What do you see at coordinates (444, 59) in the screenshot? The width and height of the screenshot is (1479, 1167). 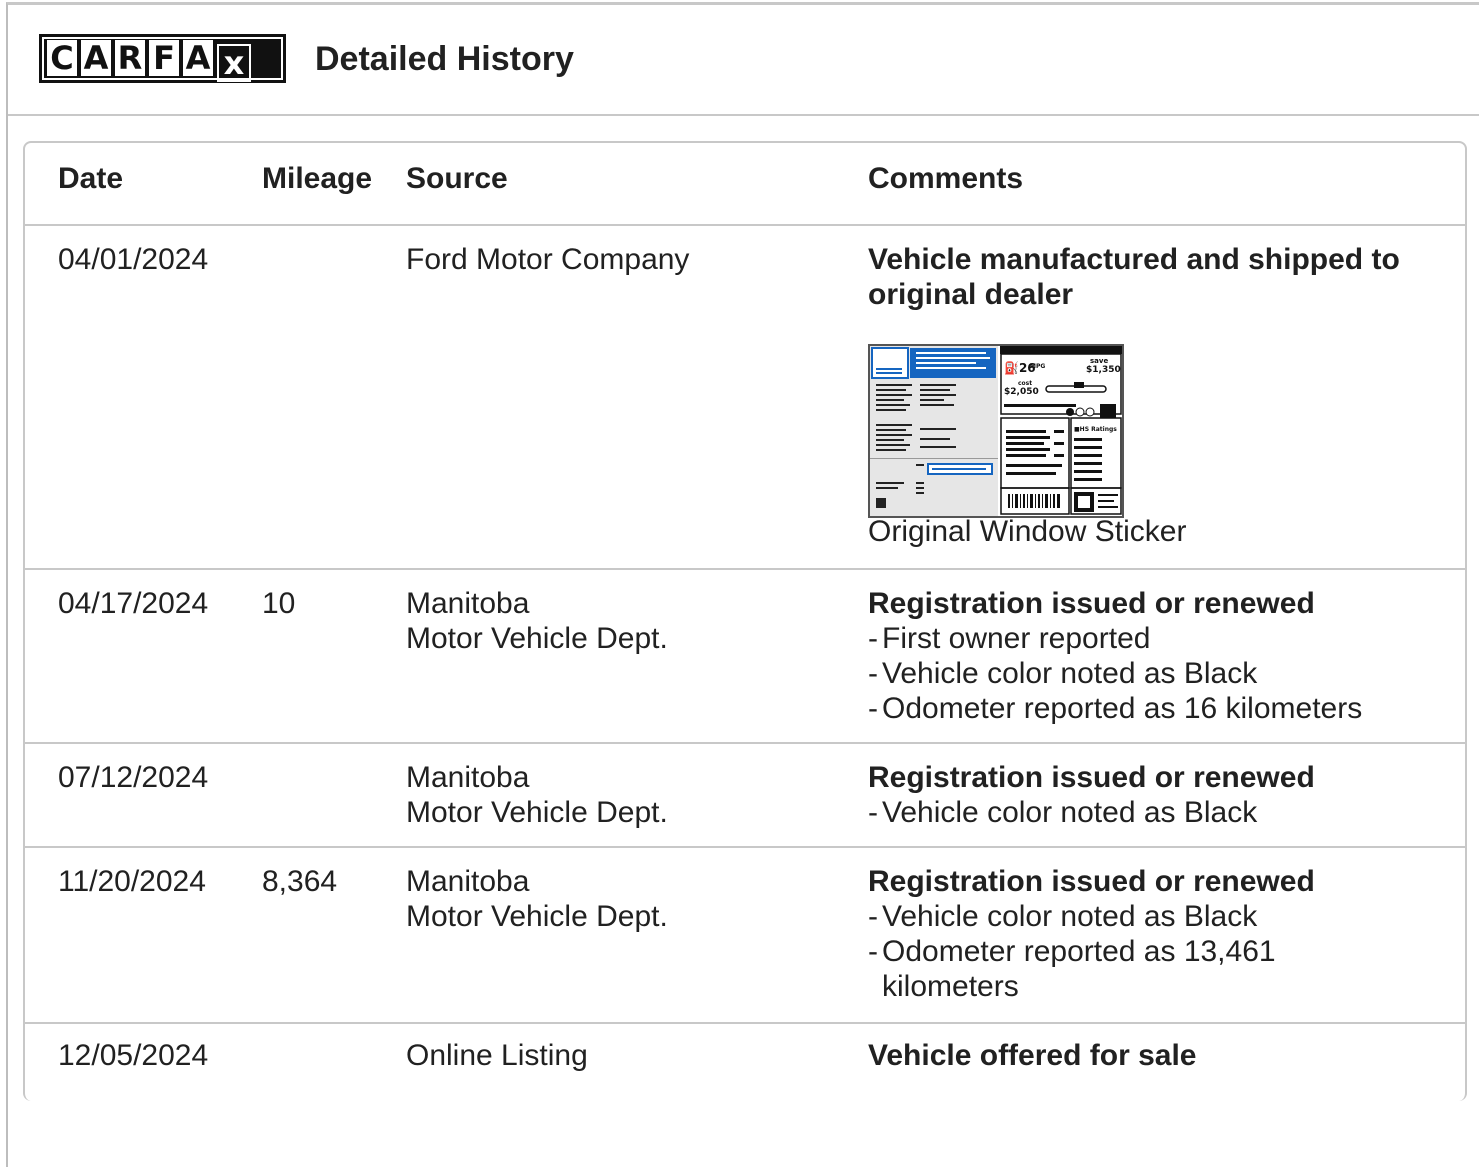 I see `page-title: Detailed History` at bounding box center [444, 59].